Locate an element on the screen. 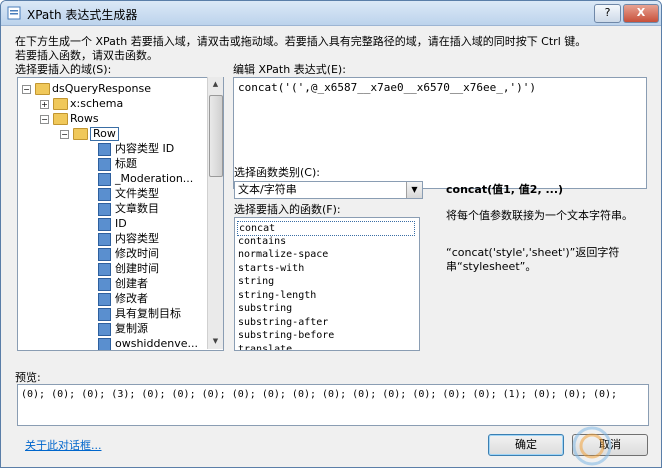  function-item: contains is located at coordinates (262, 241).